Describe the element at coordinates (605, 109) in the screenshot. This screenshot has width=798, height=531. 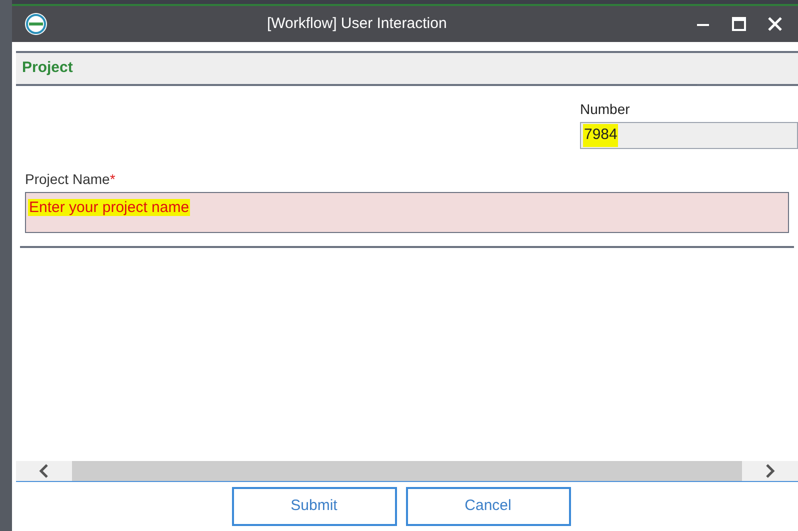
I see `field-label: Number` at that location.